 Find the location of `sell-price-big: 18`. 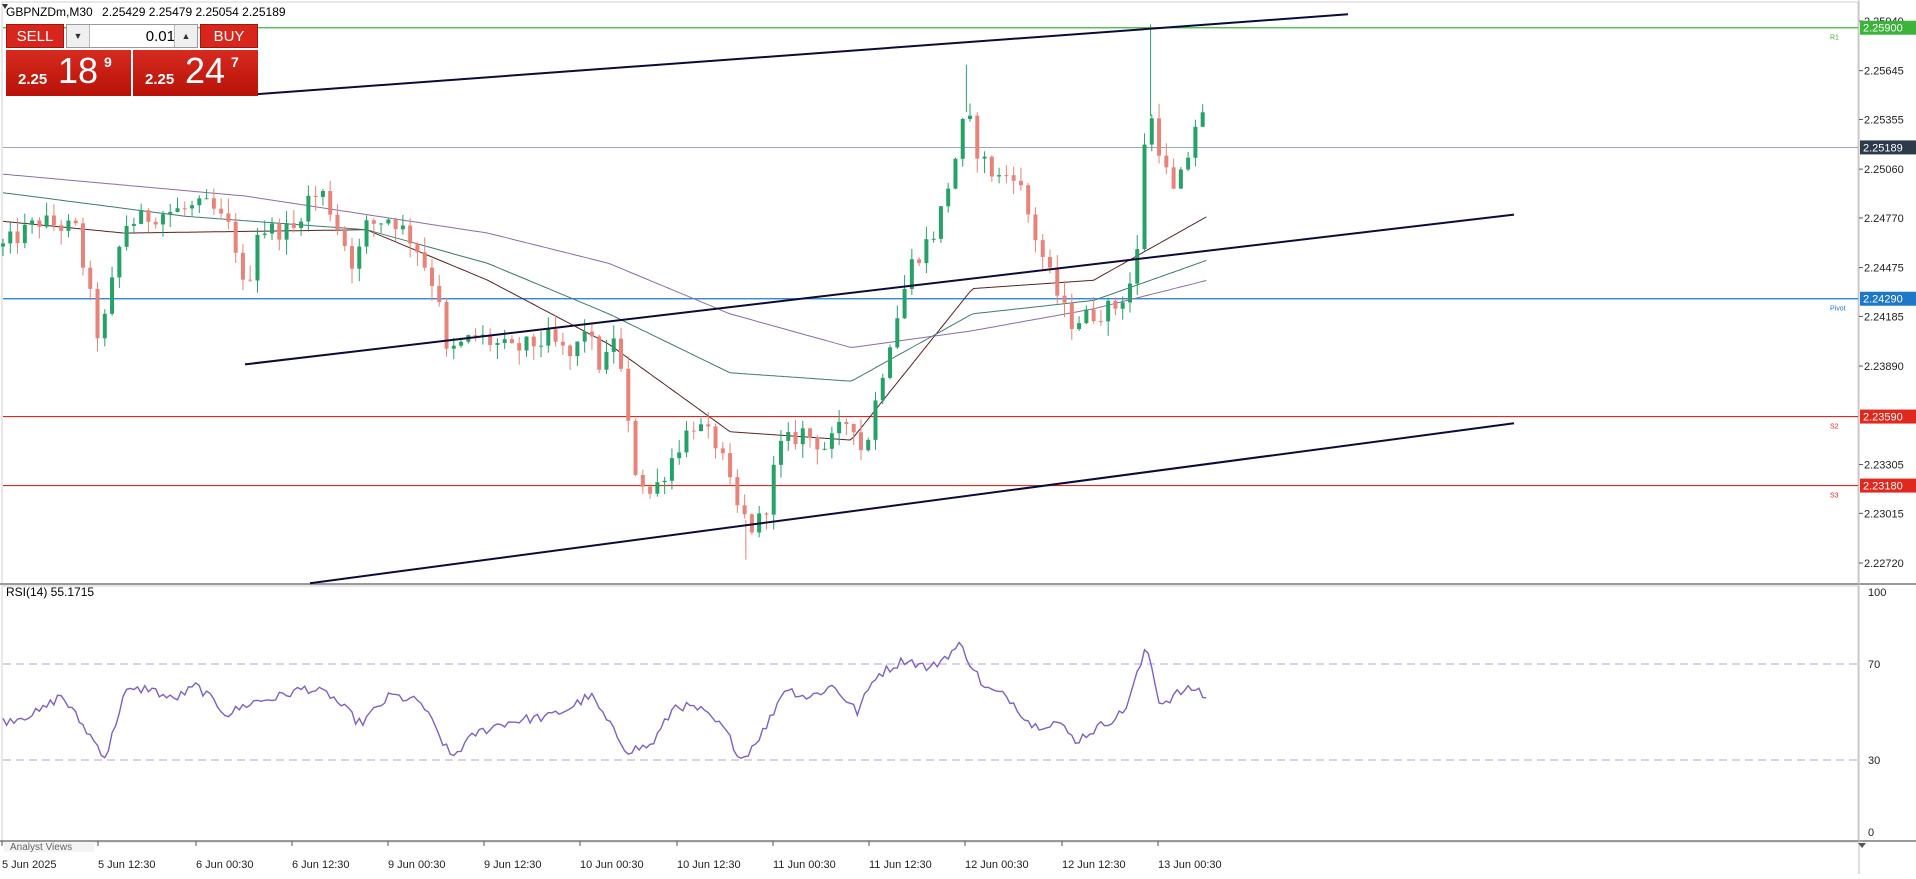

sell-price-big: 18 is located at coordinates (78, 70).